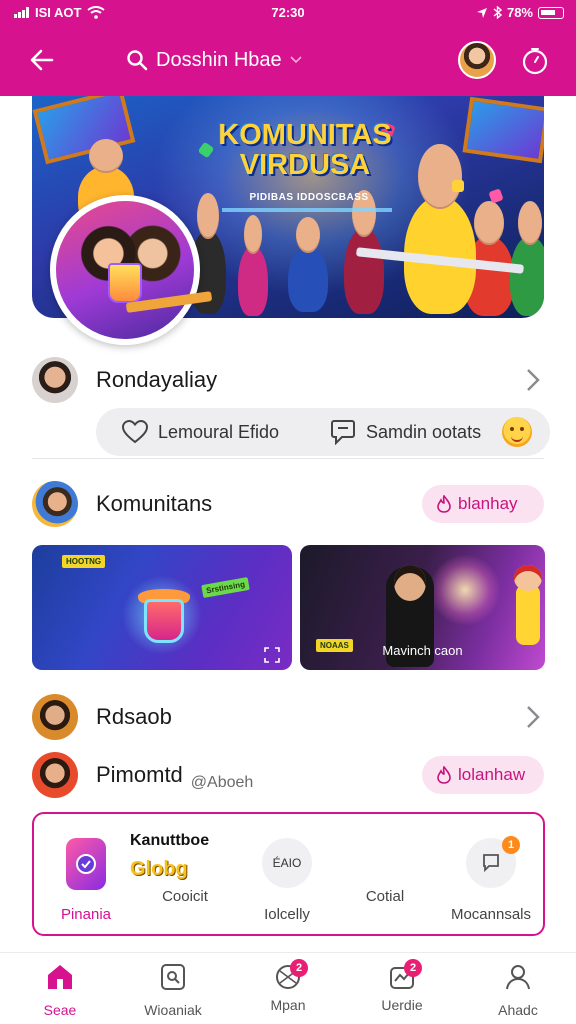 The image size is (576, 1024). Describe the element at coordinates (305, 150) in the screenshot. I see `hero-title: KOMUNITAS VIRDUSA` at that location.